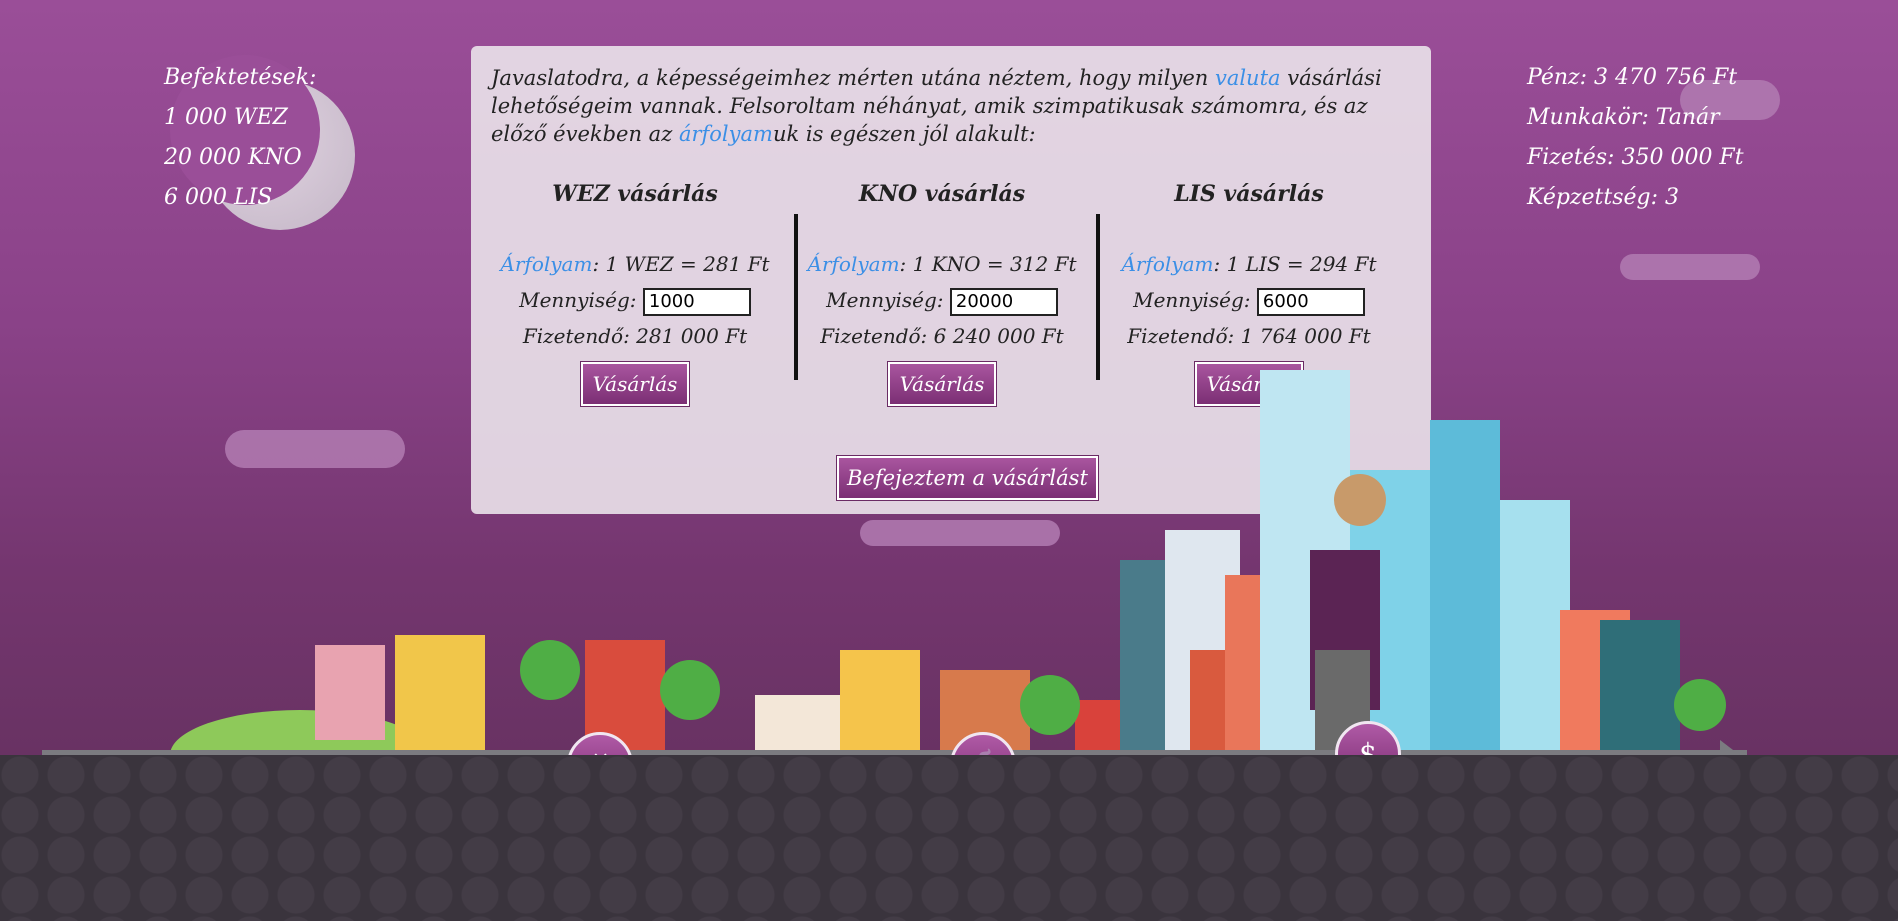 The width and height of the screenshot is (1898, 921). Describe the element at coordinates (1690, 267) in the screenshot. I see `cloud` at that location.